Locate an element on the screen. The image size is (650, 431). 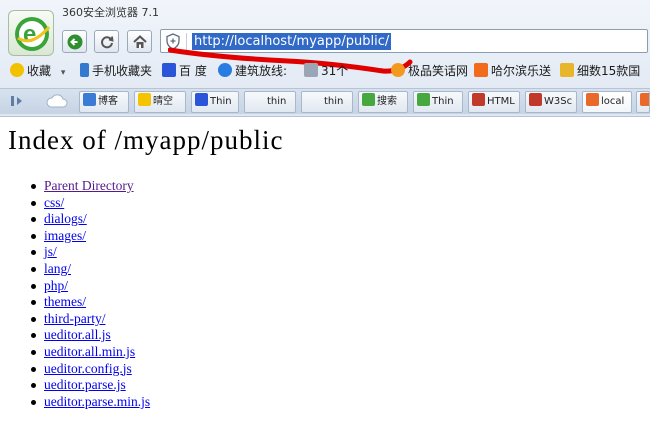
list-item: ueditor.all.js is located at coordinates (90, 335).